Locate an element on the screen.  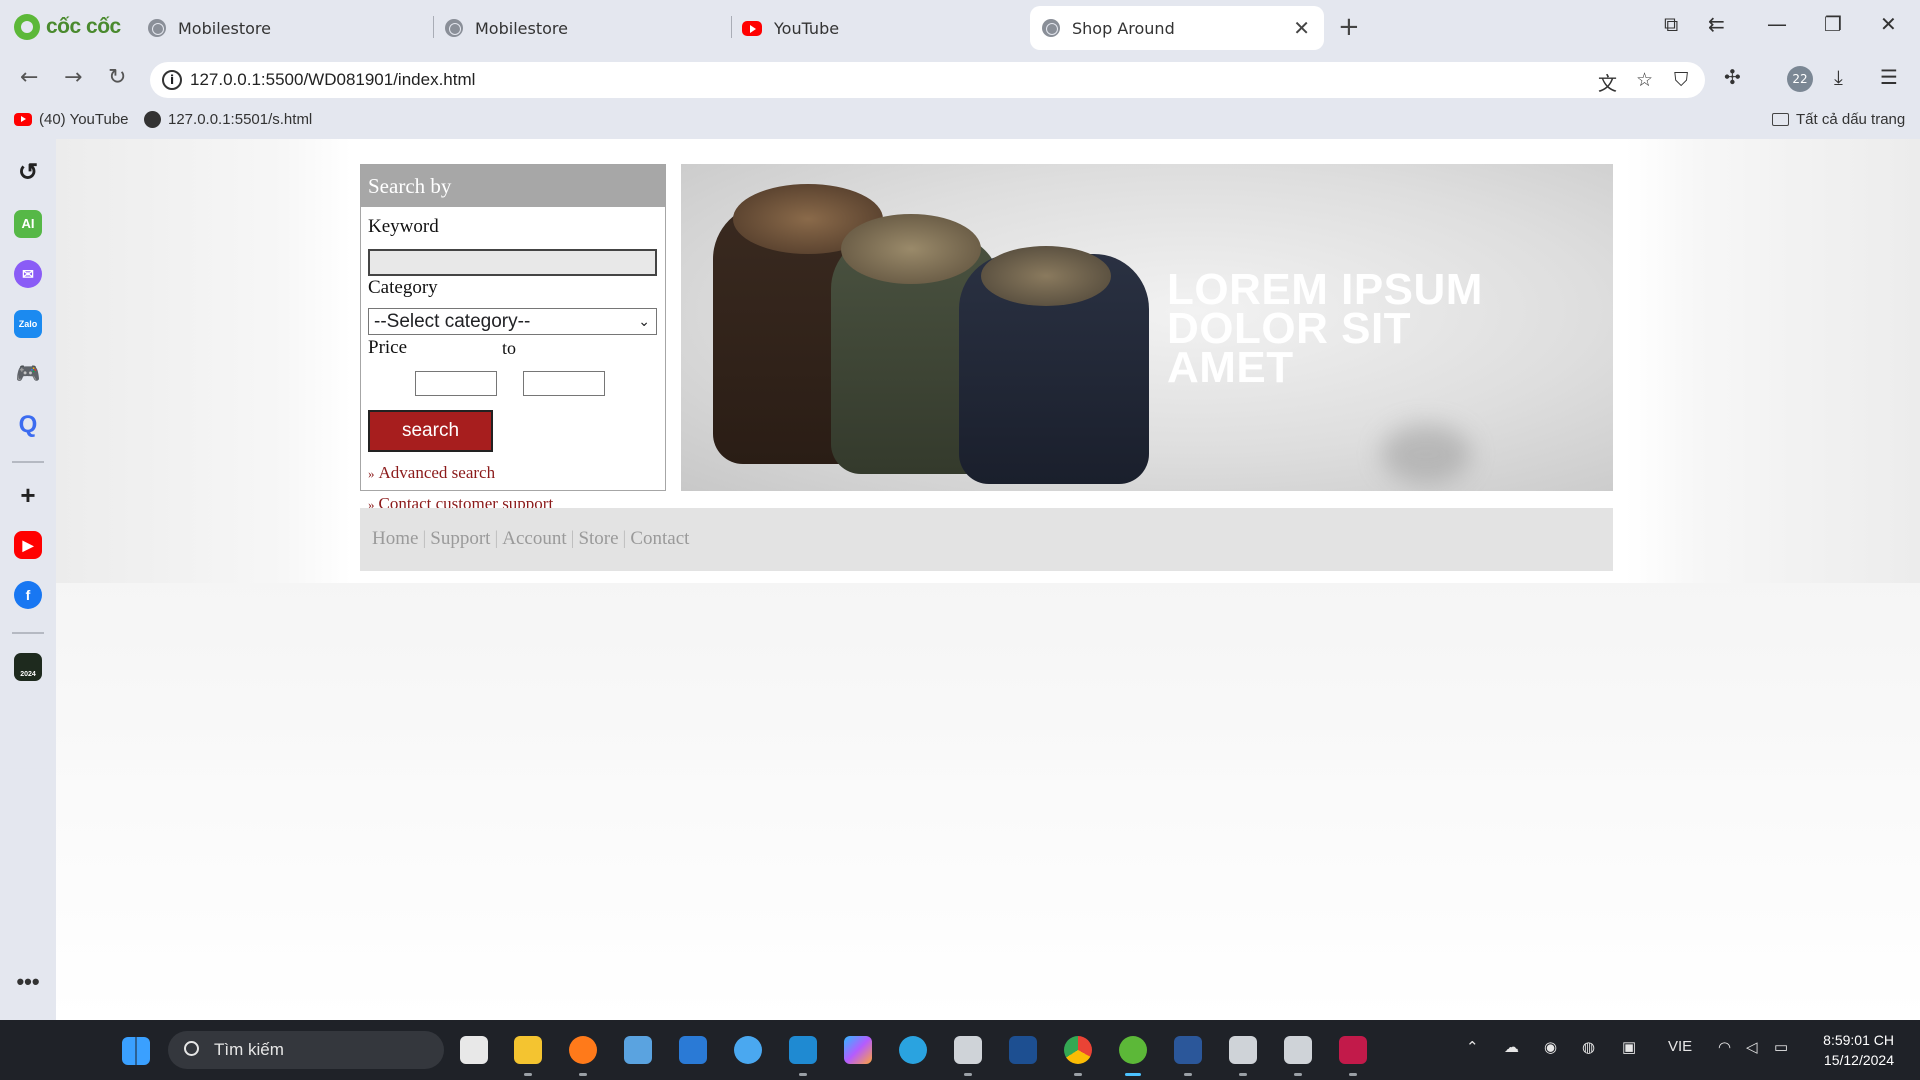
back-button: ← is located at coordinates (29, 77).